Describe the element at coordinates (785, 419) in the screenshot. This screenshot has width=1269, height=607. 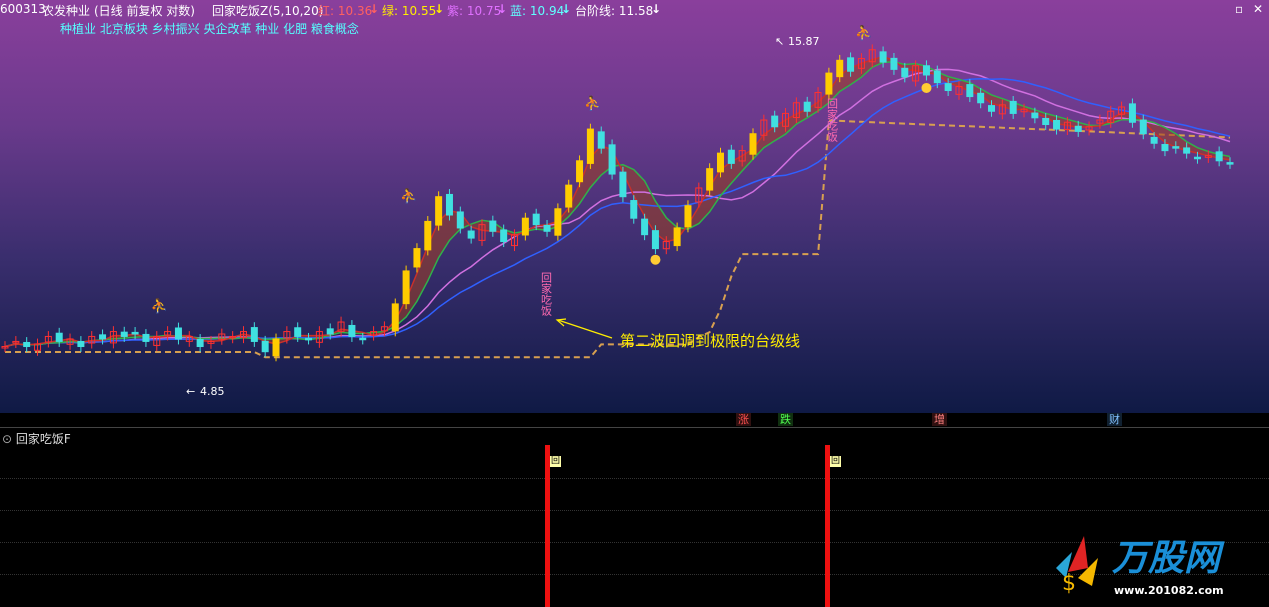
I see `event-fall: 跌` at that location.